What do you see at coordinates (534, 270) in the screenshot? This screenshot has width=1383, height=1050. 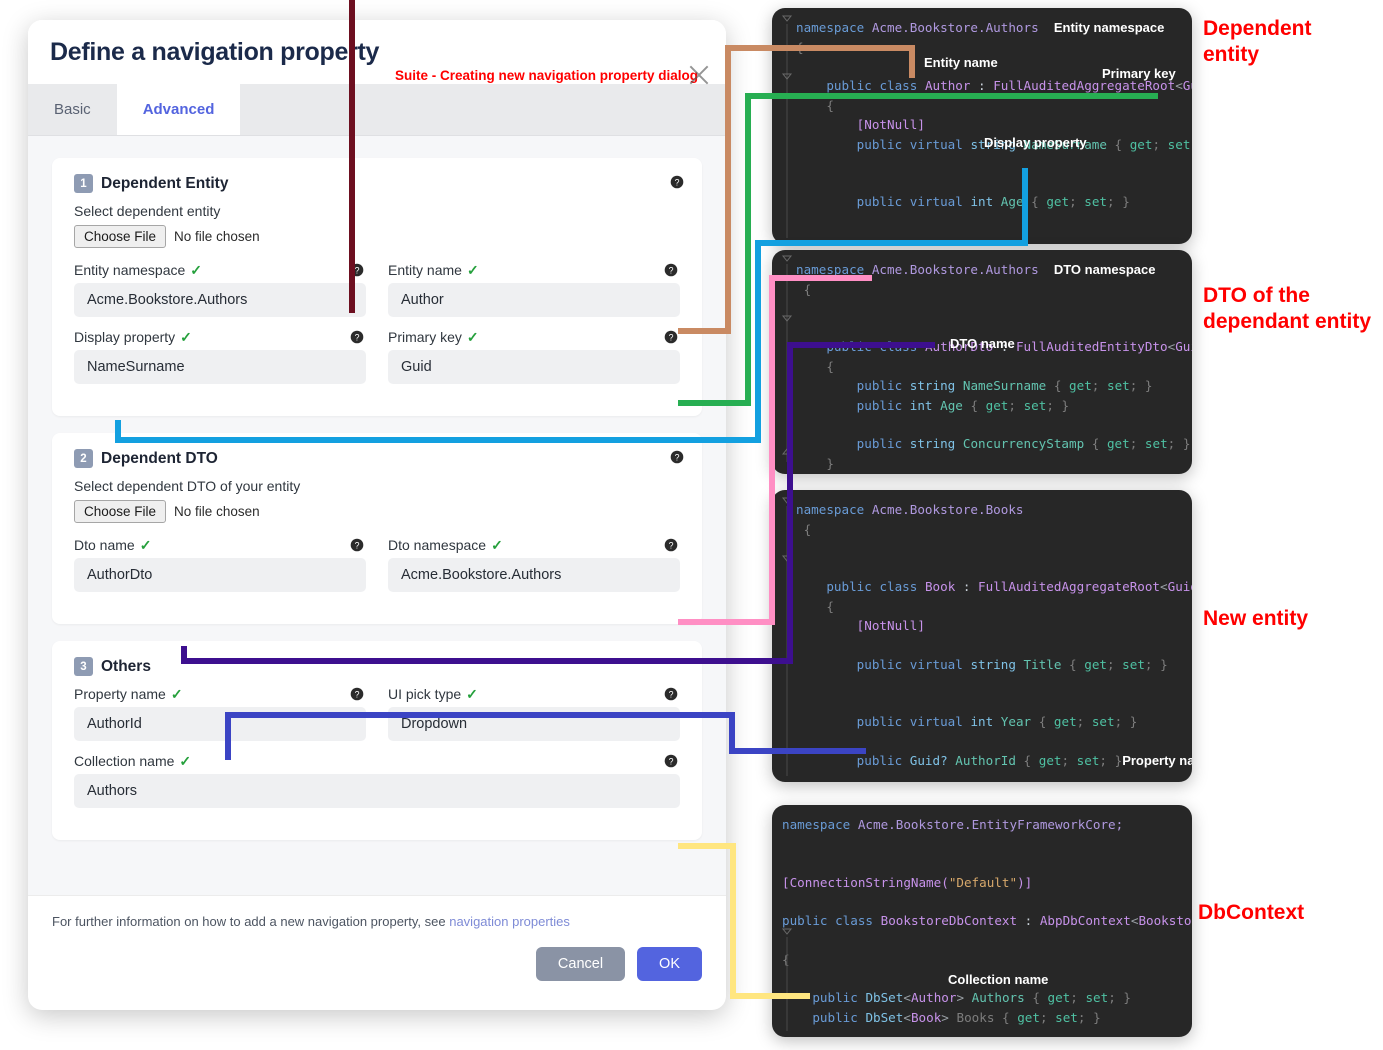 I see `field-label: Entity name ✓` at bounding box center [534, 270].